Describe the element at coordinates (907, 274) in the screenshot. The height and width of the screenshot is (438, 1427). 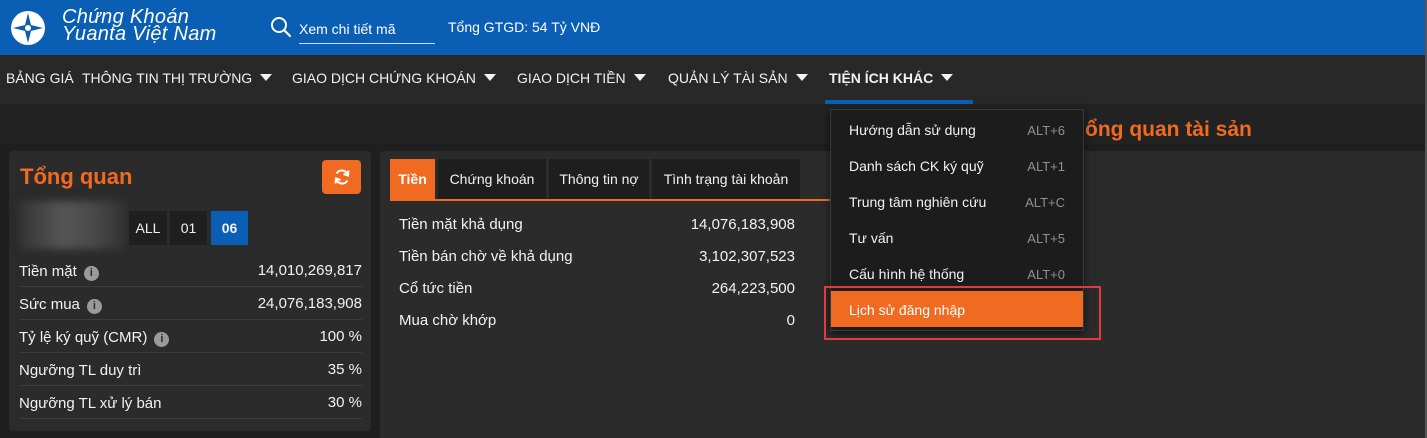
I see `menu-item-label: Cấu hình hệ thống` at that location.